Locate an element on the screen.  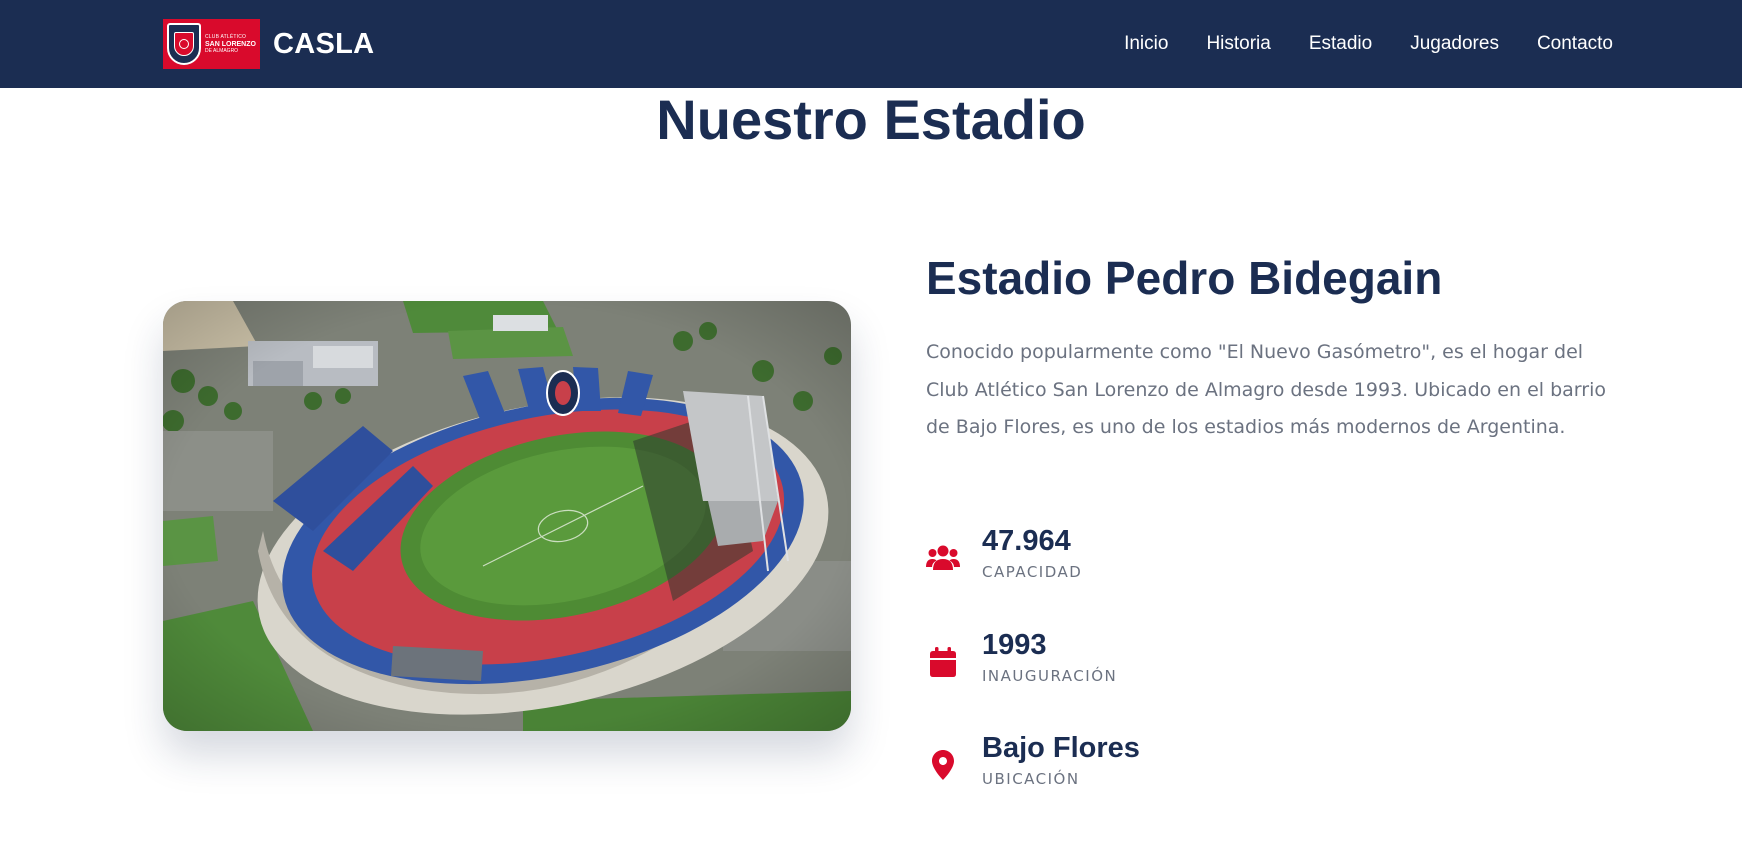
stat-inauguration: 1993 INAUGURACIÓN is located at coordinates (1126, 662).